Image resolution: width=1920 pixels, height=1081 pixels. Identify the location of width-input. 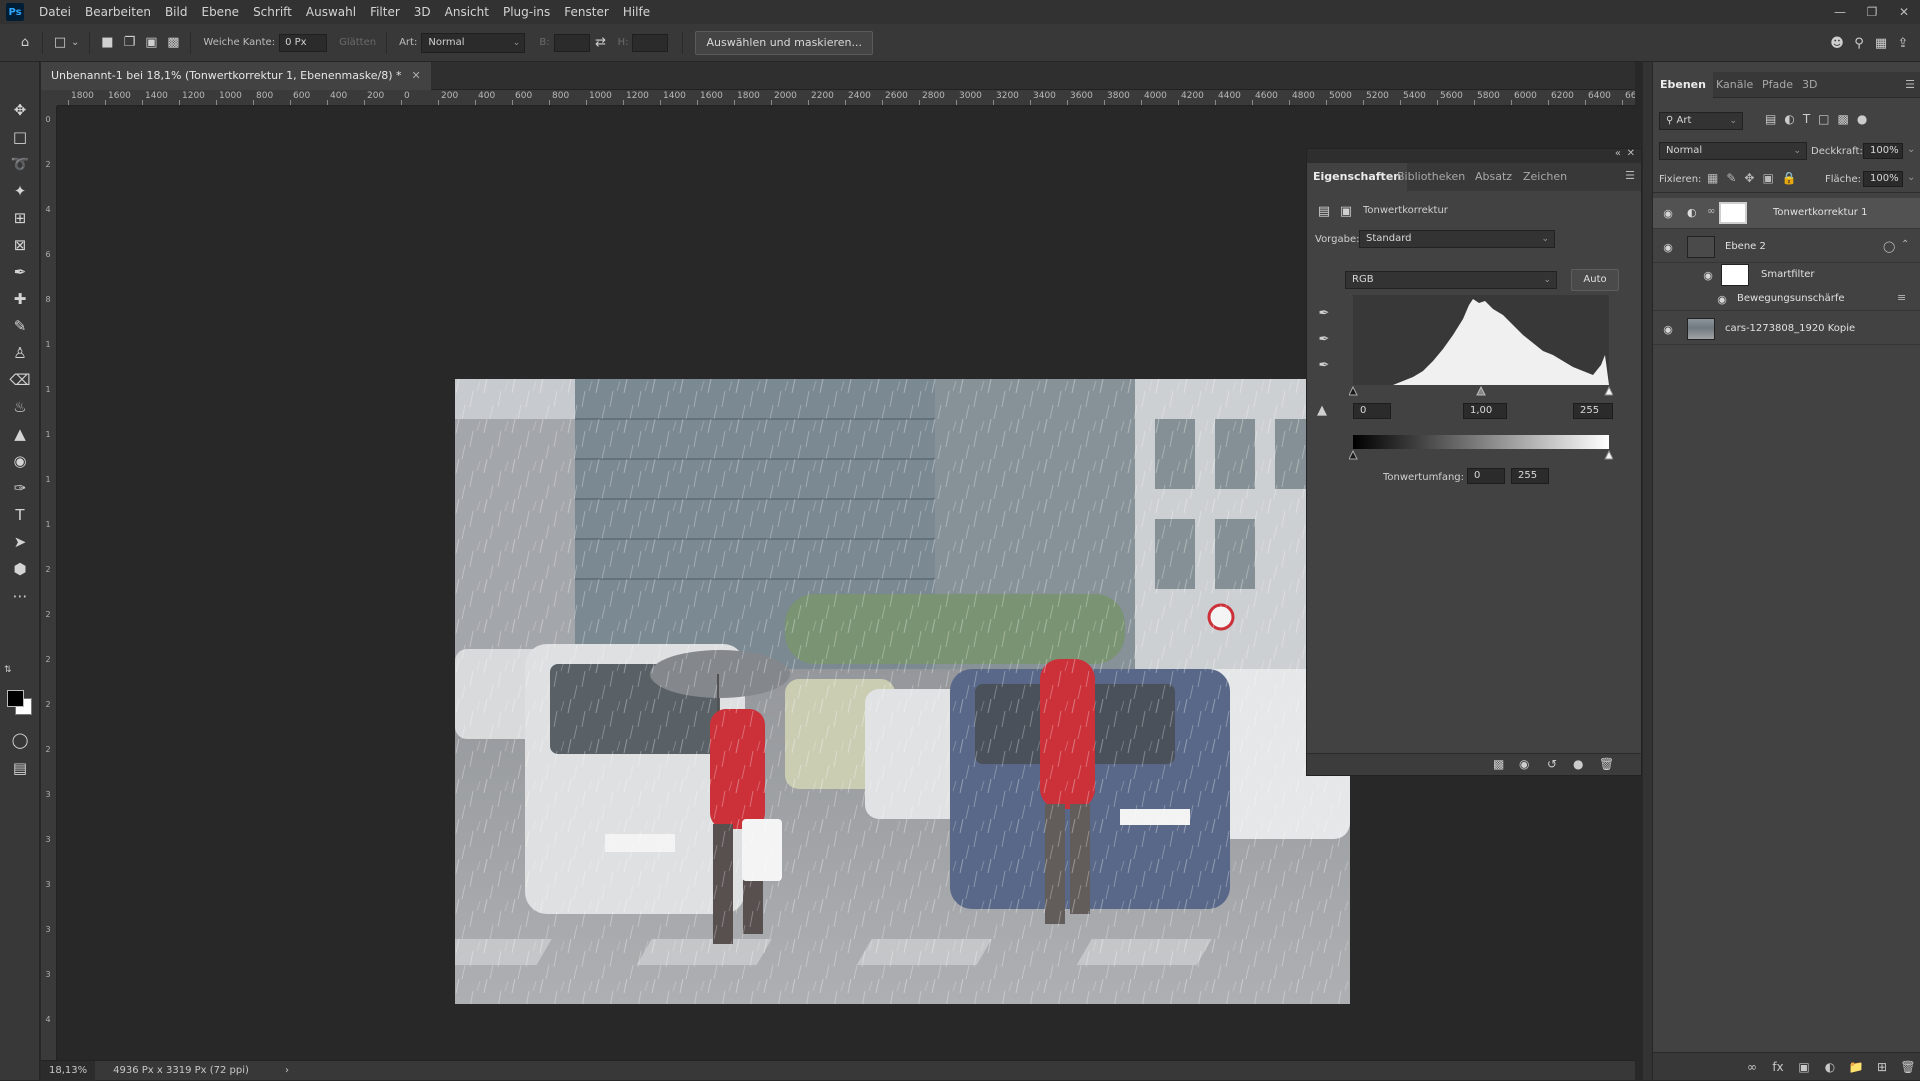
(571, 42).